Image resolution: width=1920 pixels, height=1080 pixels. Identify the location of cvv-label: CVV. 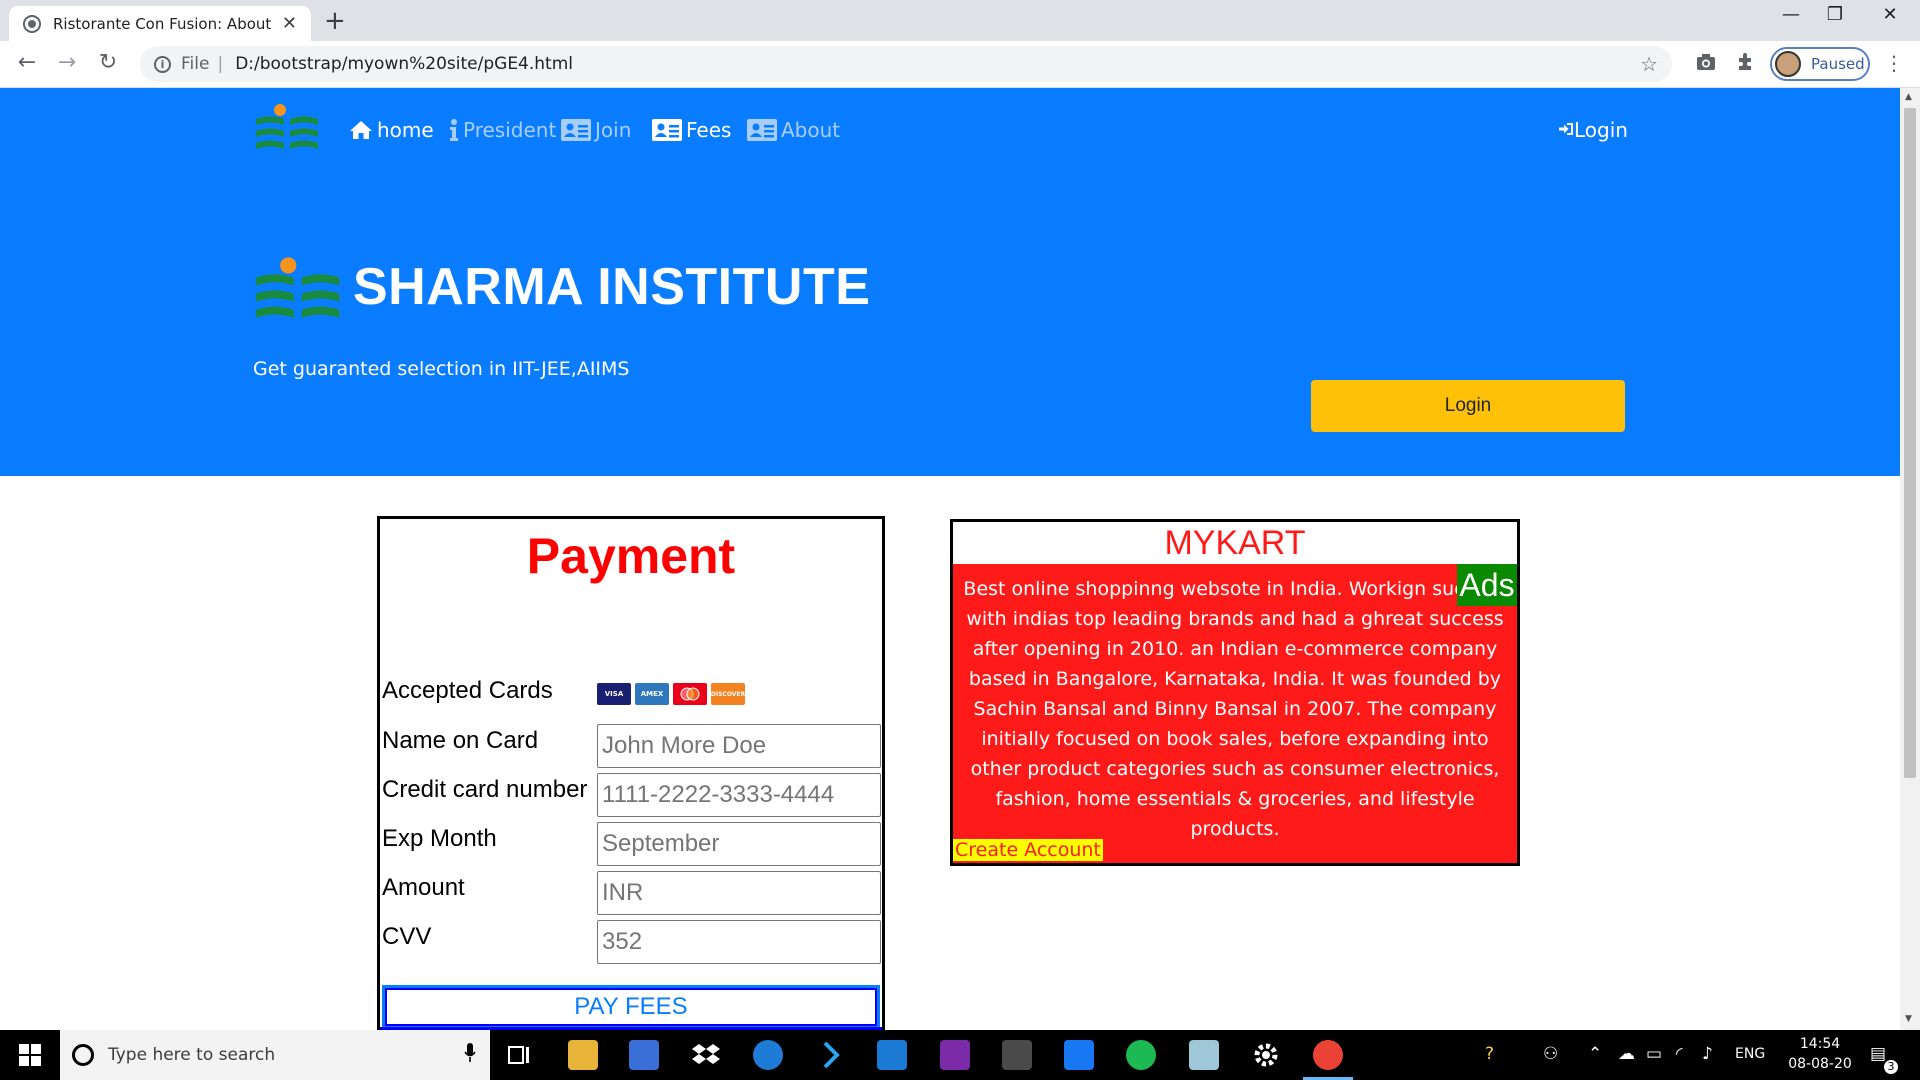
(407, 936).